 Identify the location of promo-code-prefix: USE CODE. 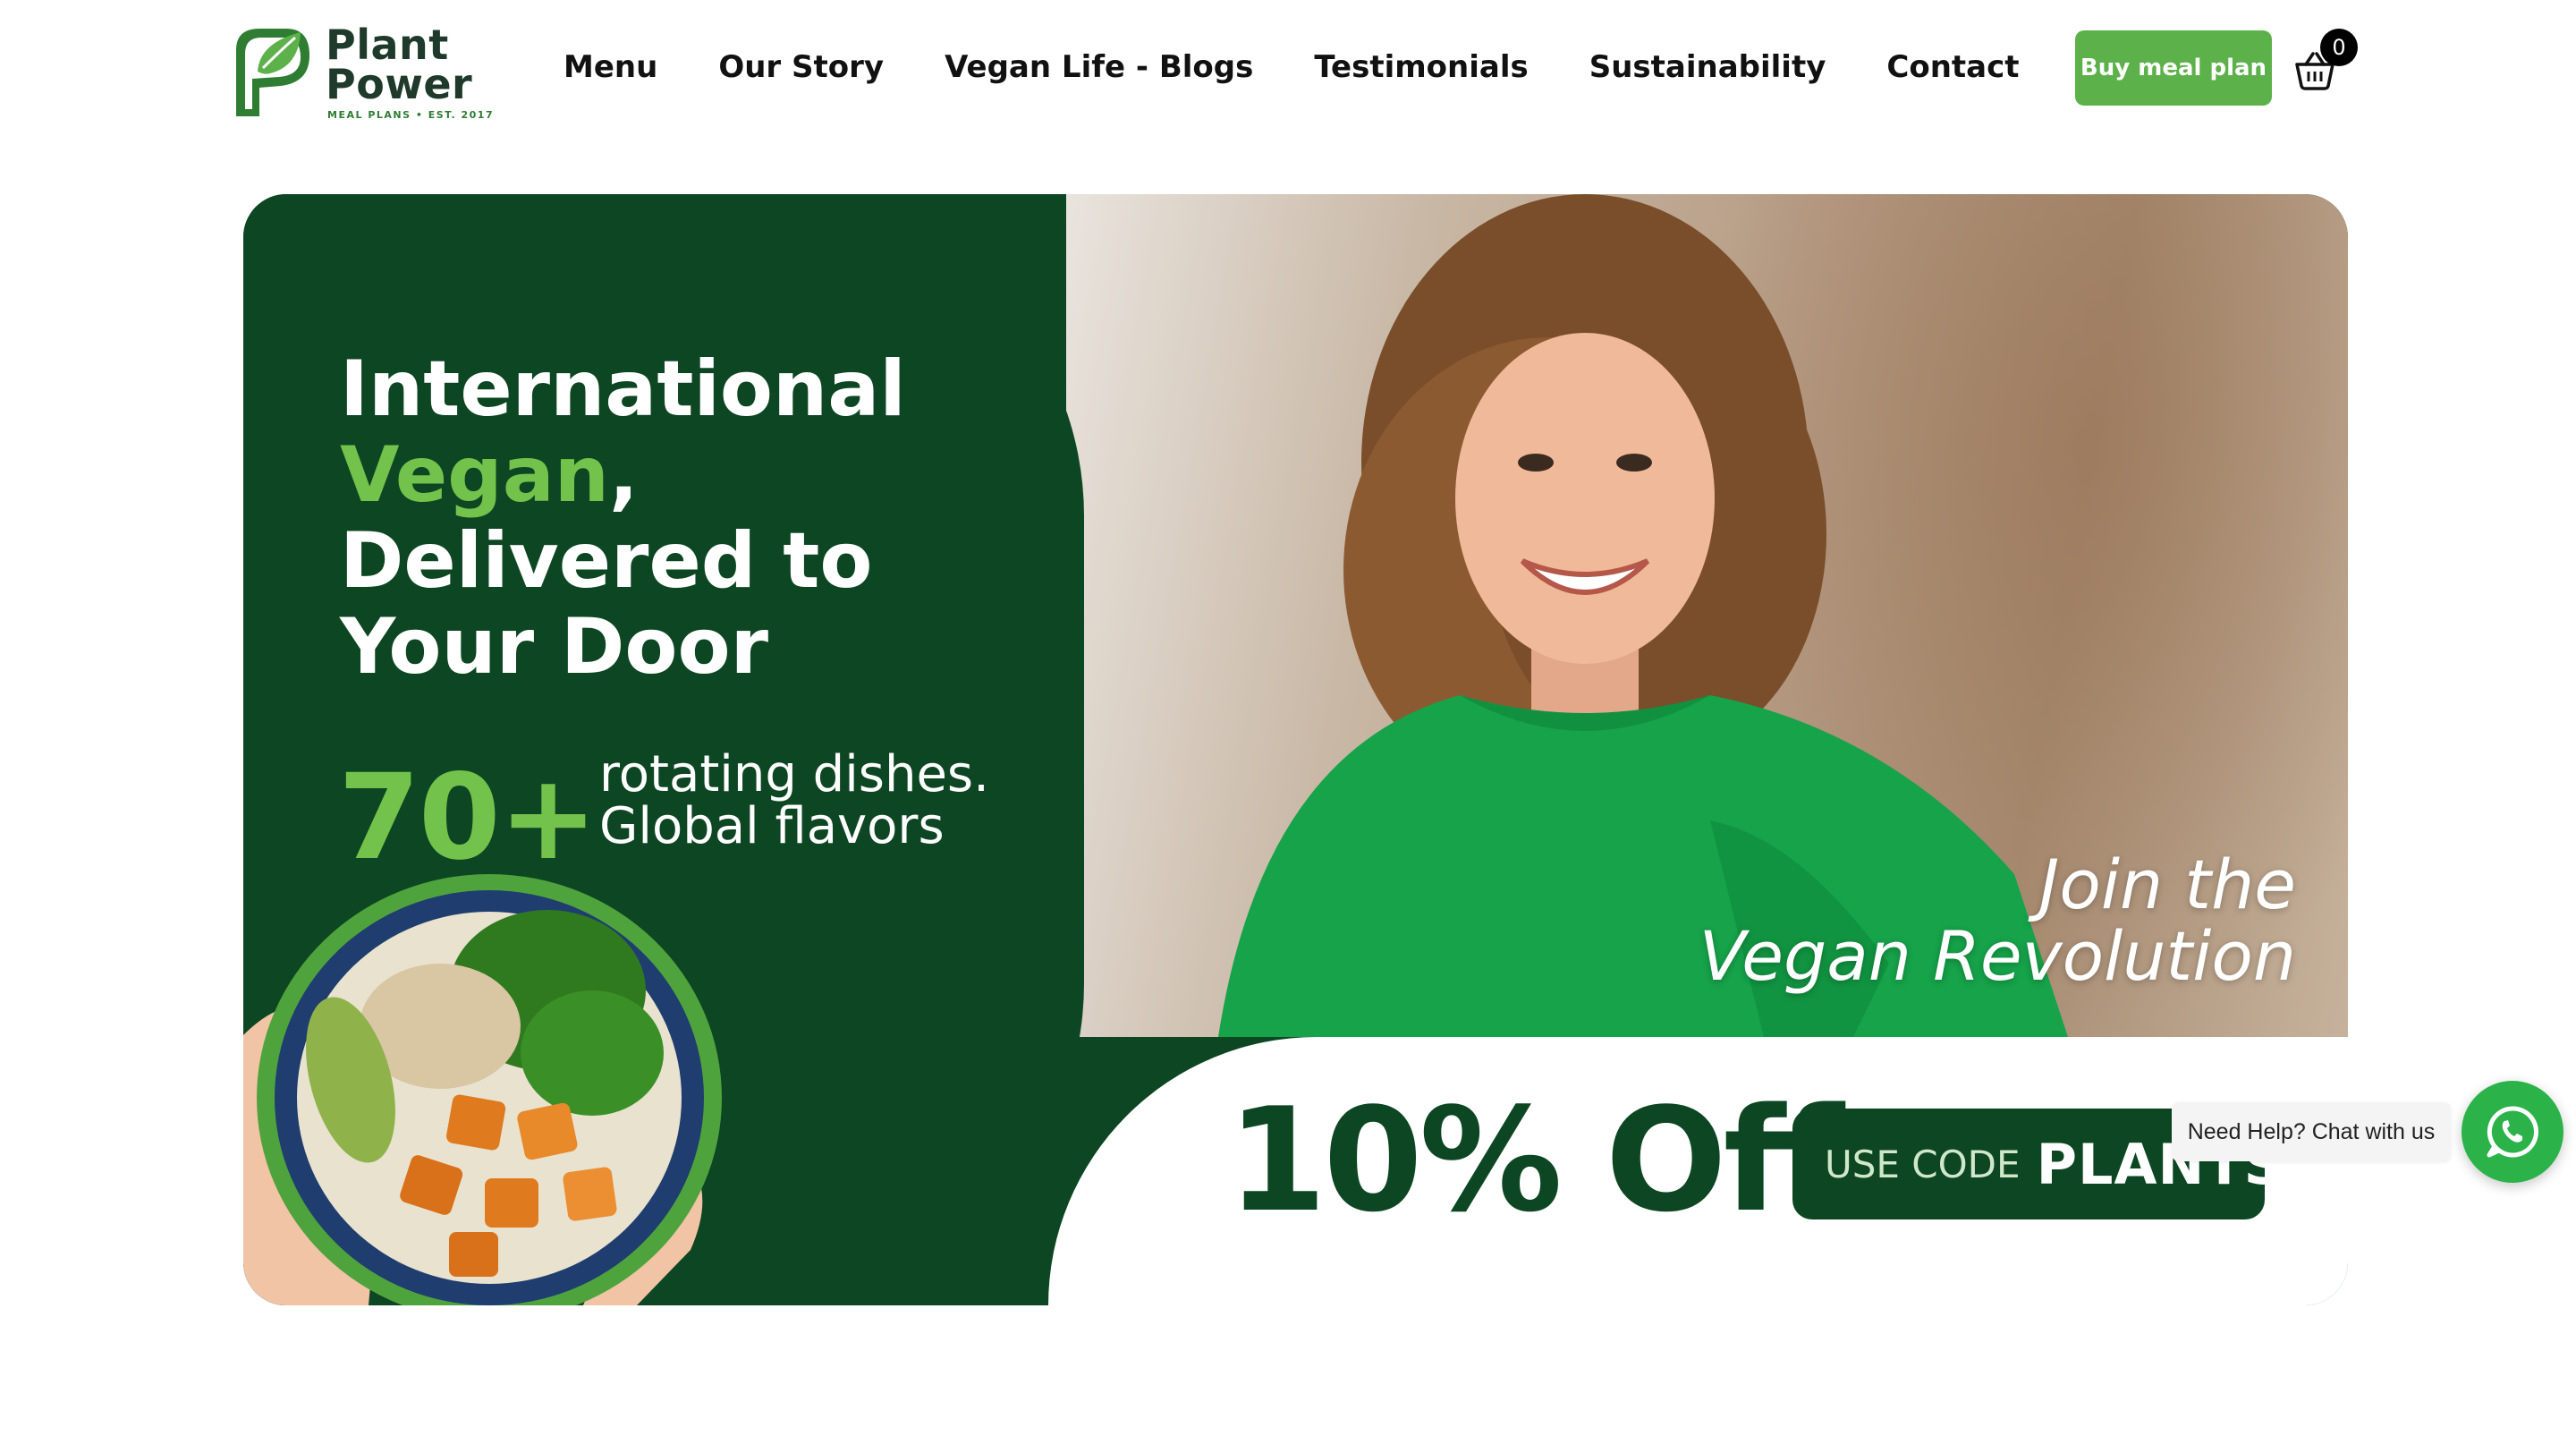
(1923, 1164).